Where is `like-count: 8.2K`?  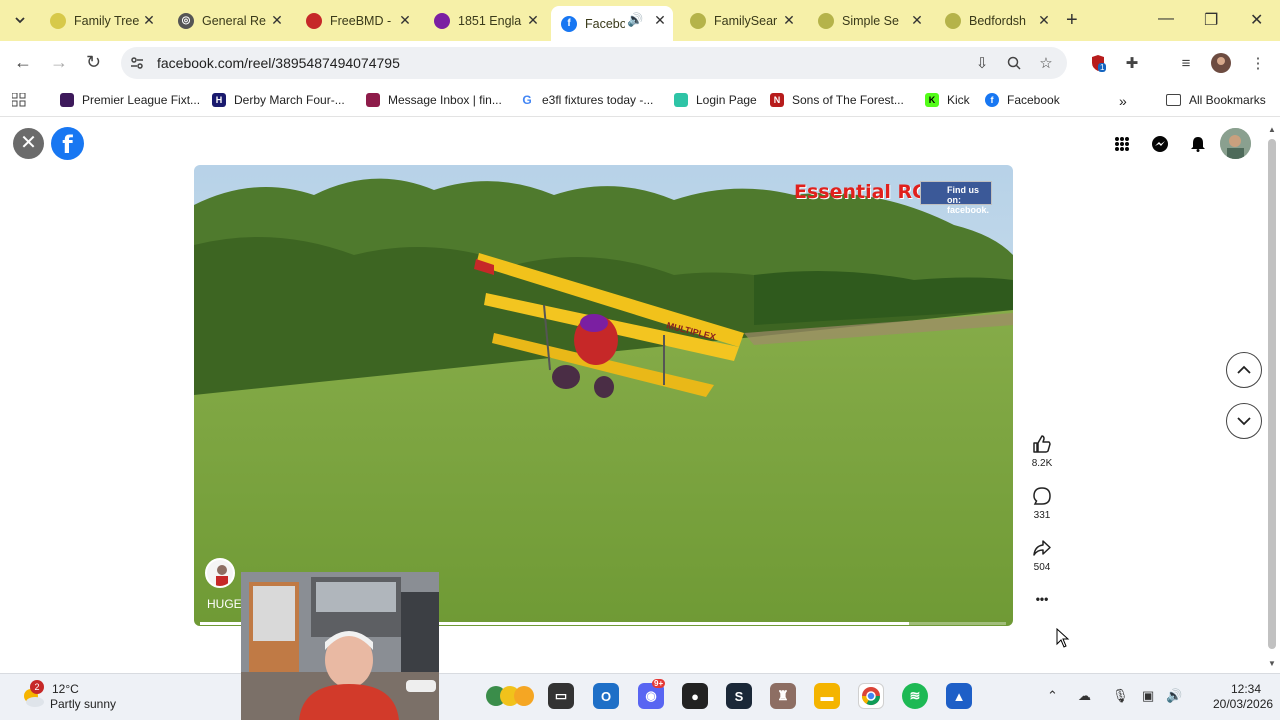 like-count: 8.2K is located at coordinates (1042, 463).